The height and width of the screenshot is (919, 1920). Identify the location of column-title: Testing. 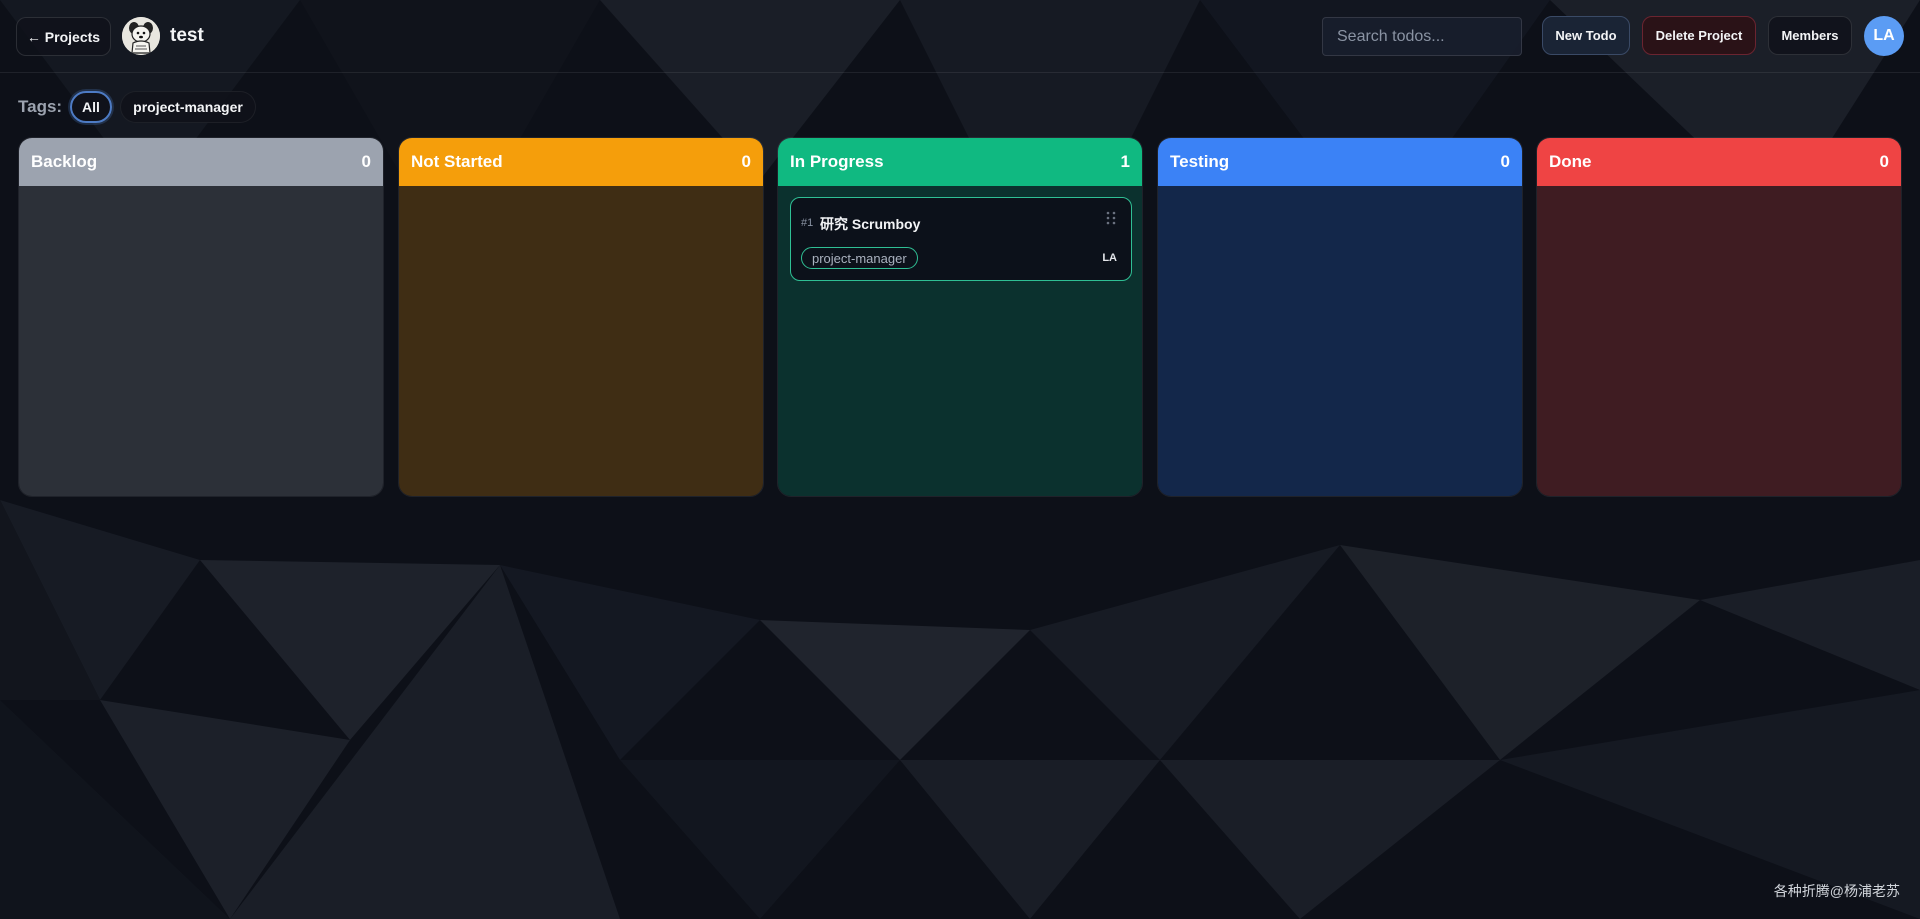
(1200, 161).